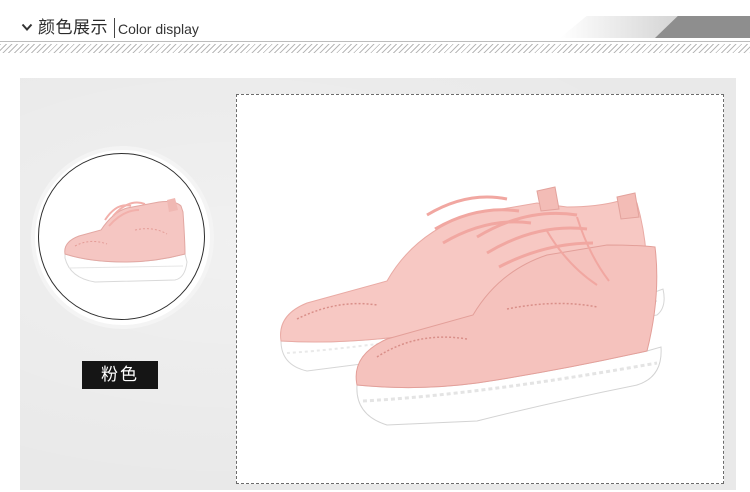 This screenshot has width=750, height=492. Describe the element at coordinates (27, 27) in the screenshot. I see `chevron-down-icon` at that location.